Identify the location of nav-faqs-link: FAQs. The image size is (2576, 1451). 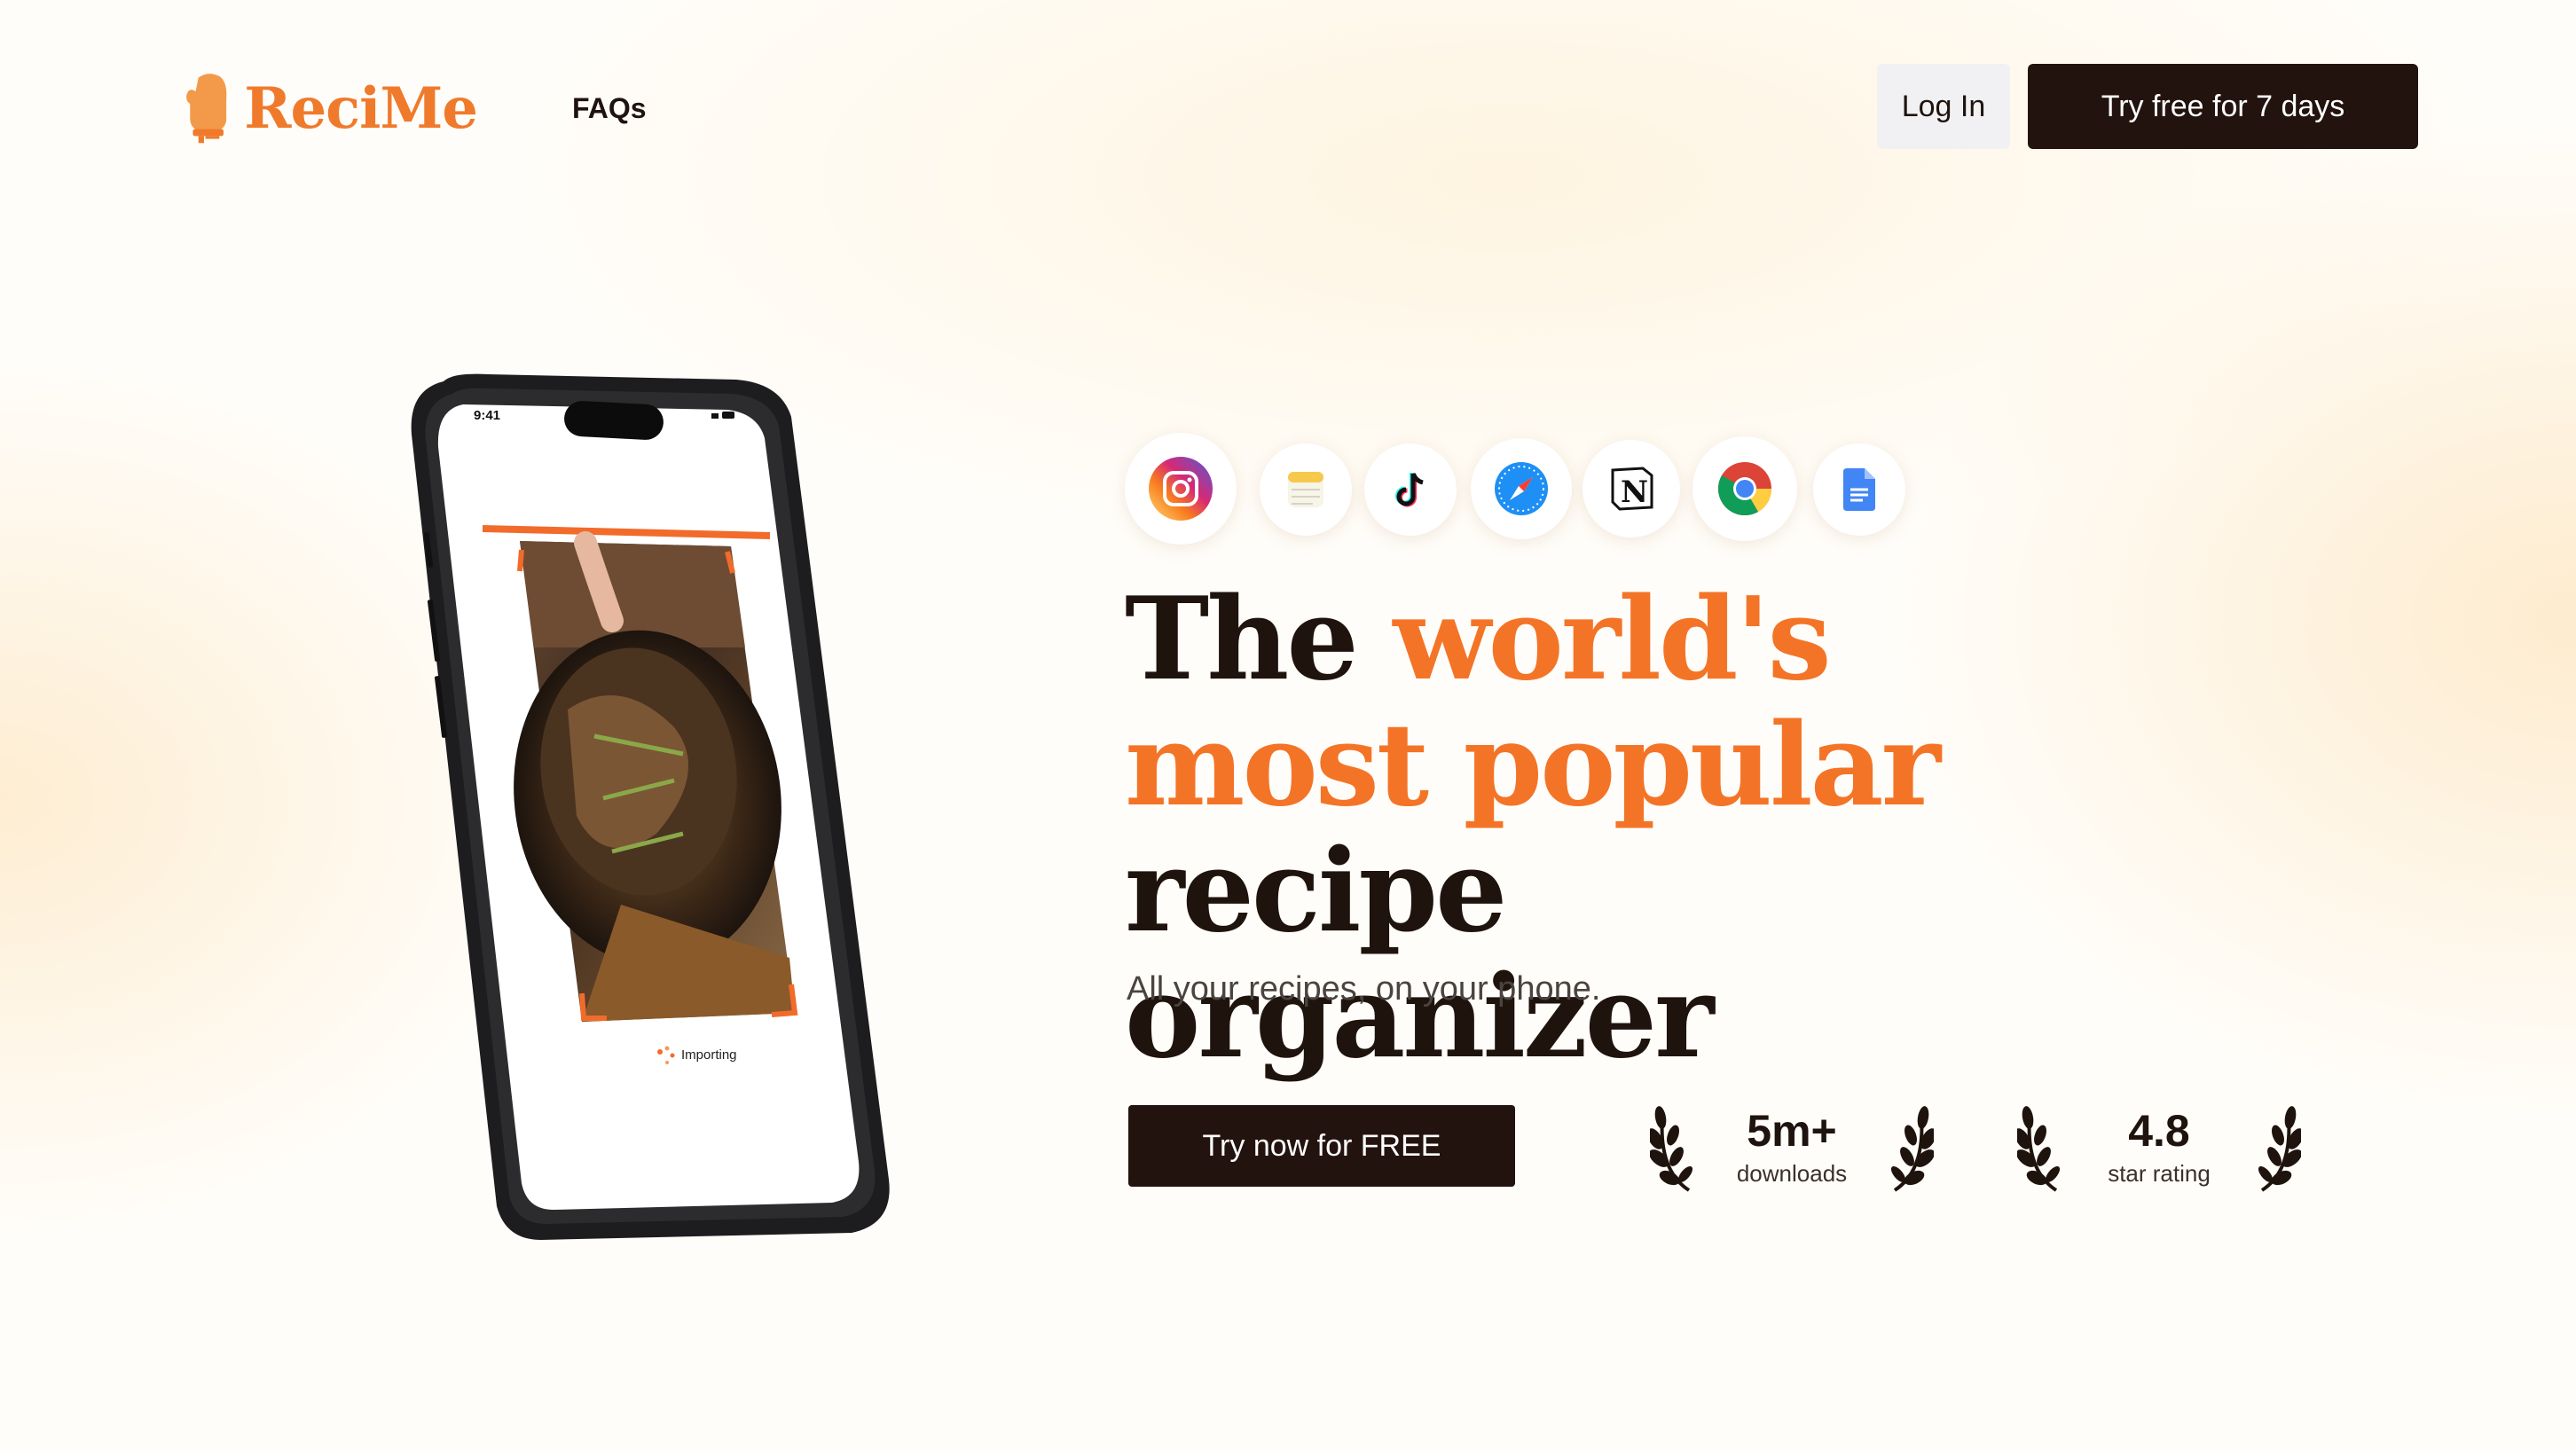
(609, 108).